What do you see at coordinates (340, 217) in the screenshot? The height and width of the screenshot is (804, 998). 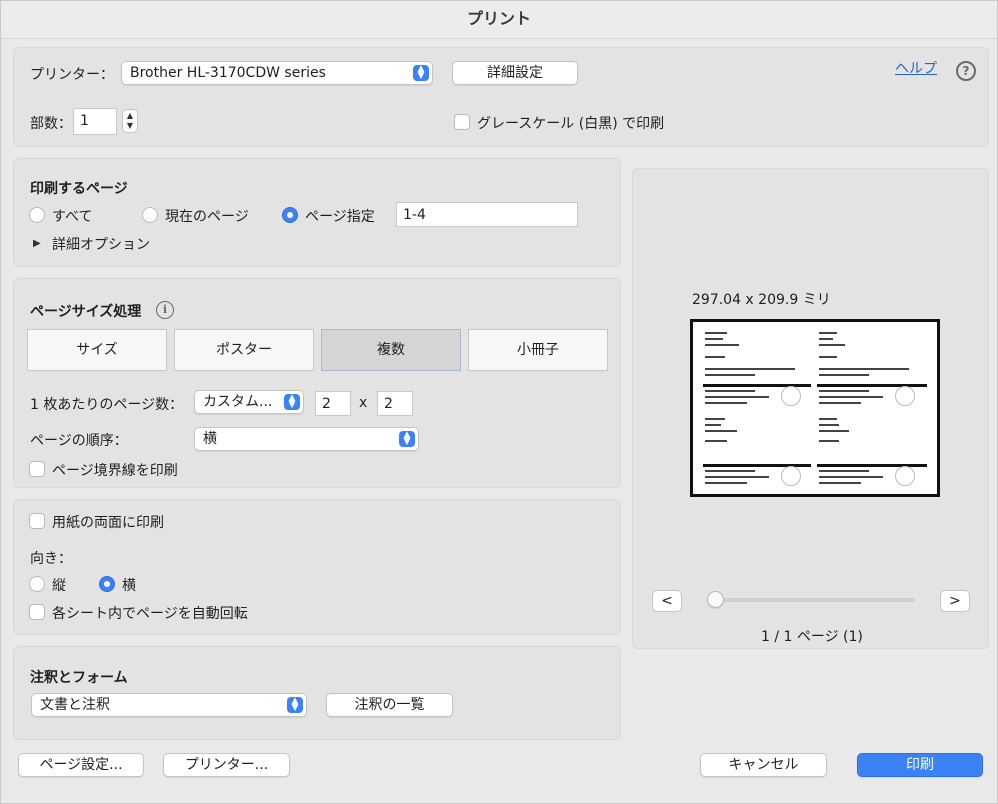 I see `radio-page-range-label: ページ指定` at bounding box center [340, 217].